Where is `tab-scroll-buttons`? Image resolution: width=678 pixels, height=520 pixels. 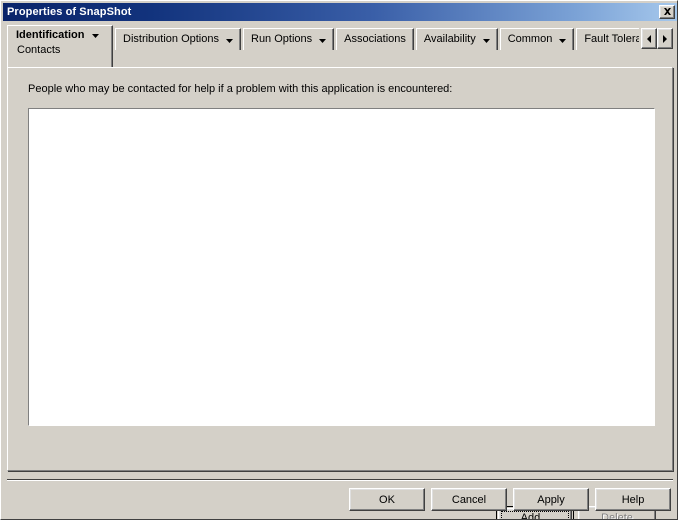
tab-scroll-buttons is located at coordinates (657, 38).